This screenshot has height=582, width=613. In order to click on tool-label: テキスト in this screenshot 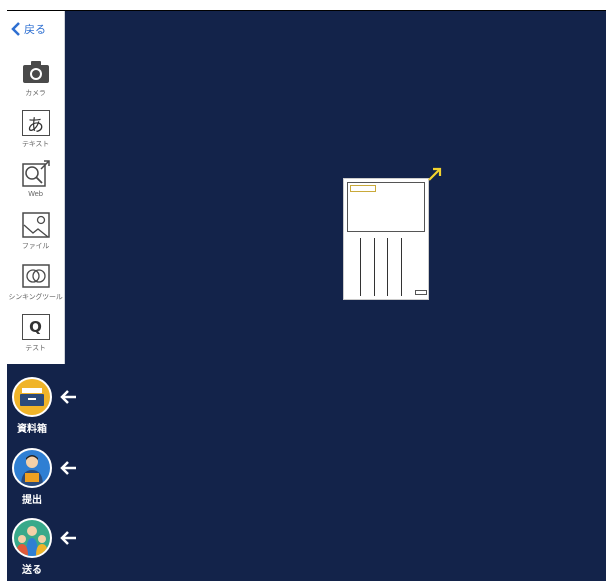, I will do `click(35, 144)`.